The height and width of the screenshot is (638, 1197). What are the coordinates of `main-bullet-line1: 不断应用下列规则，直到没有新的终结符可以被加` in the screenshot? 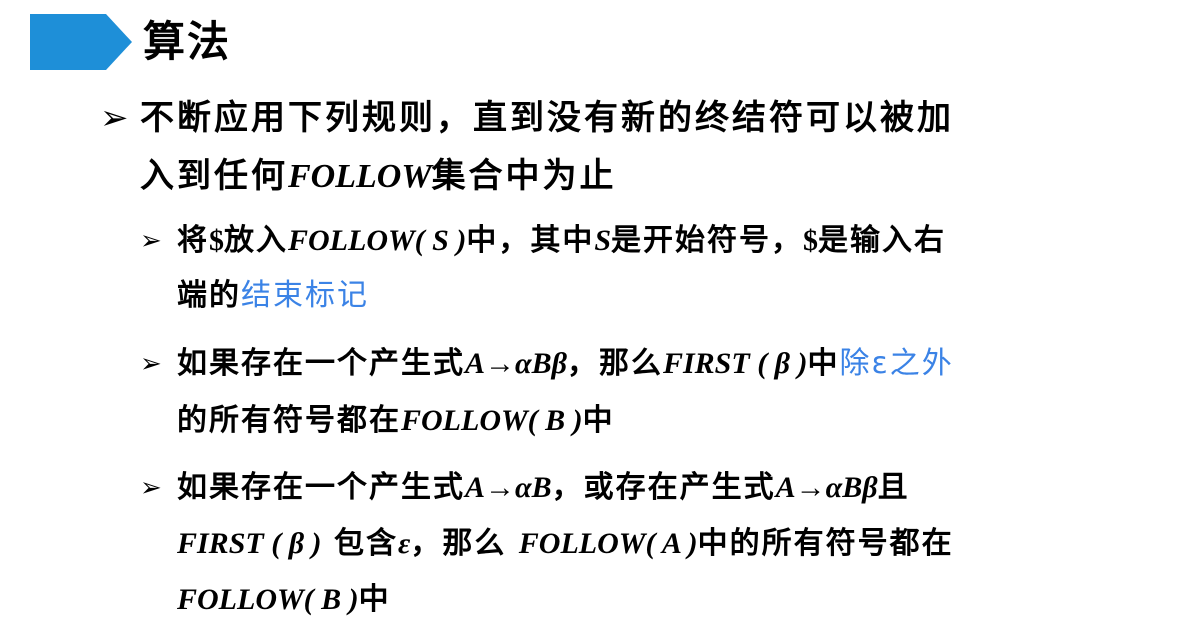 It's located at (547, 118).